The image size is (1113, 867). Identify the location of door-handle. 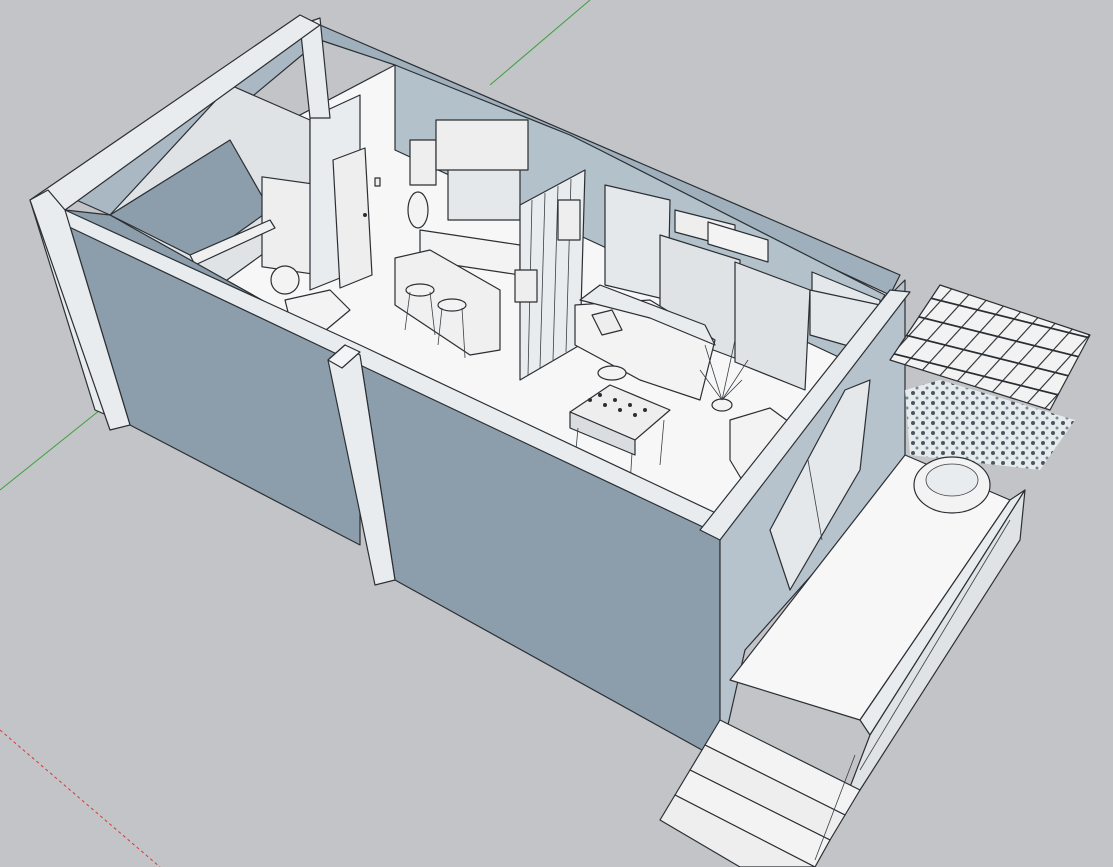
(365, 215).